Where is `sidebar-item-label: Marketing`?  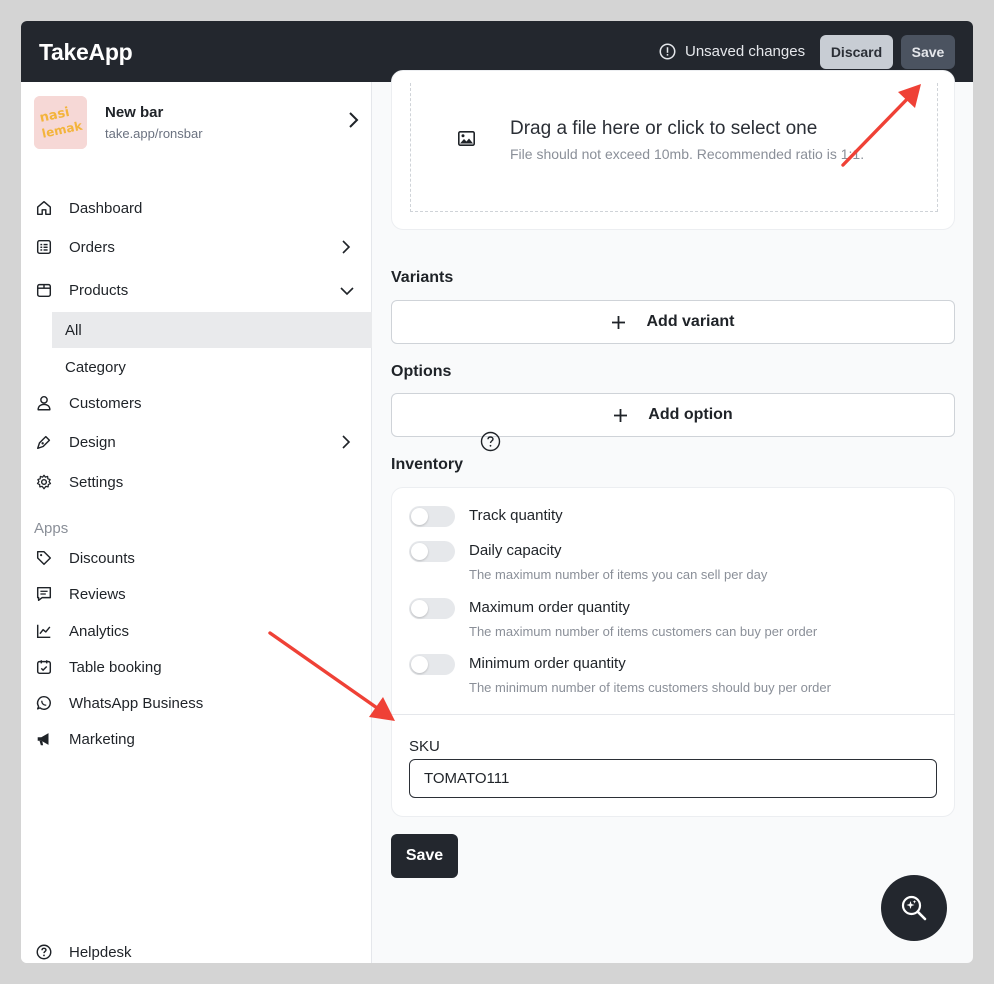
sidebar-item-label: Marketing is located at coordinates (102, 739).